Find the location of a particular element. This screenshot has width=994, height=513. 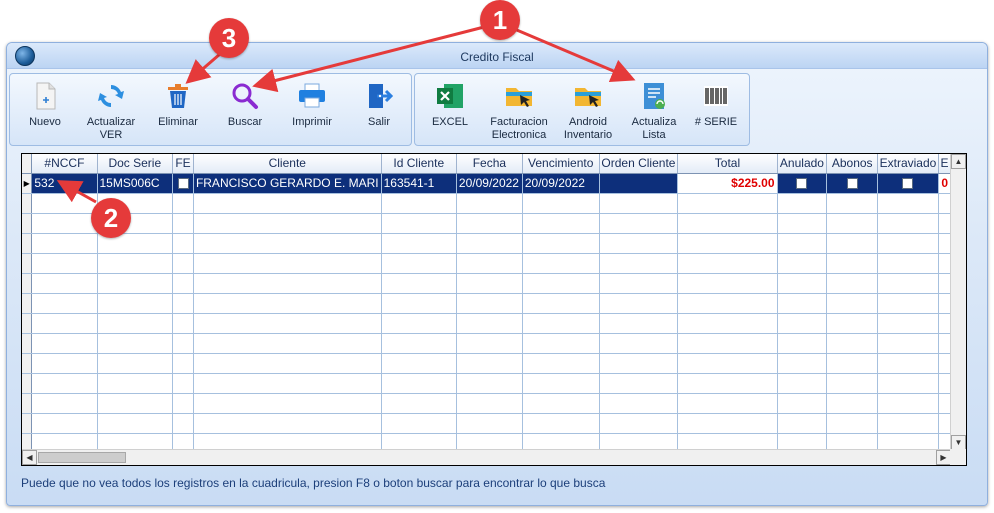

col-header-nccf: #NCCF is located at coordinates (64, 164).